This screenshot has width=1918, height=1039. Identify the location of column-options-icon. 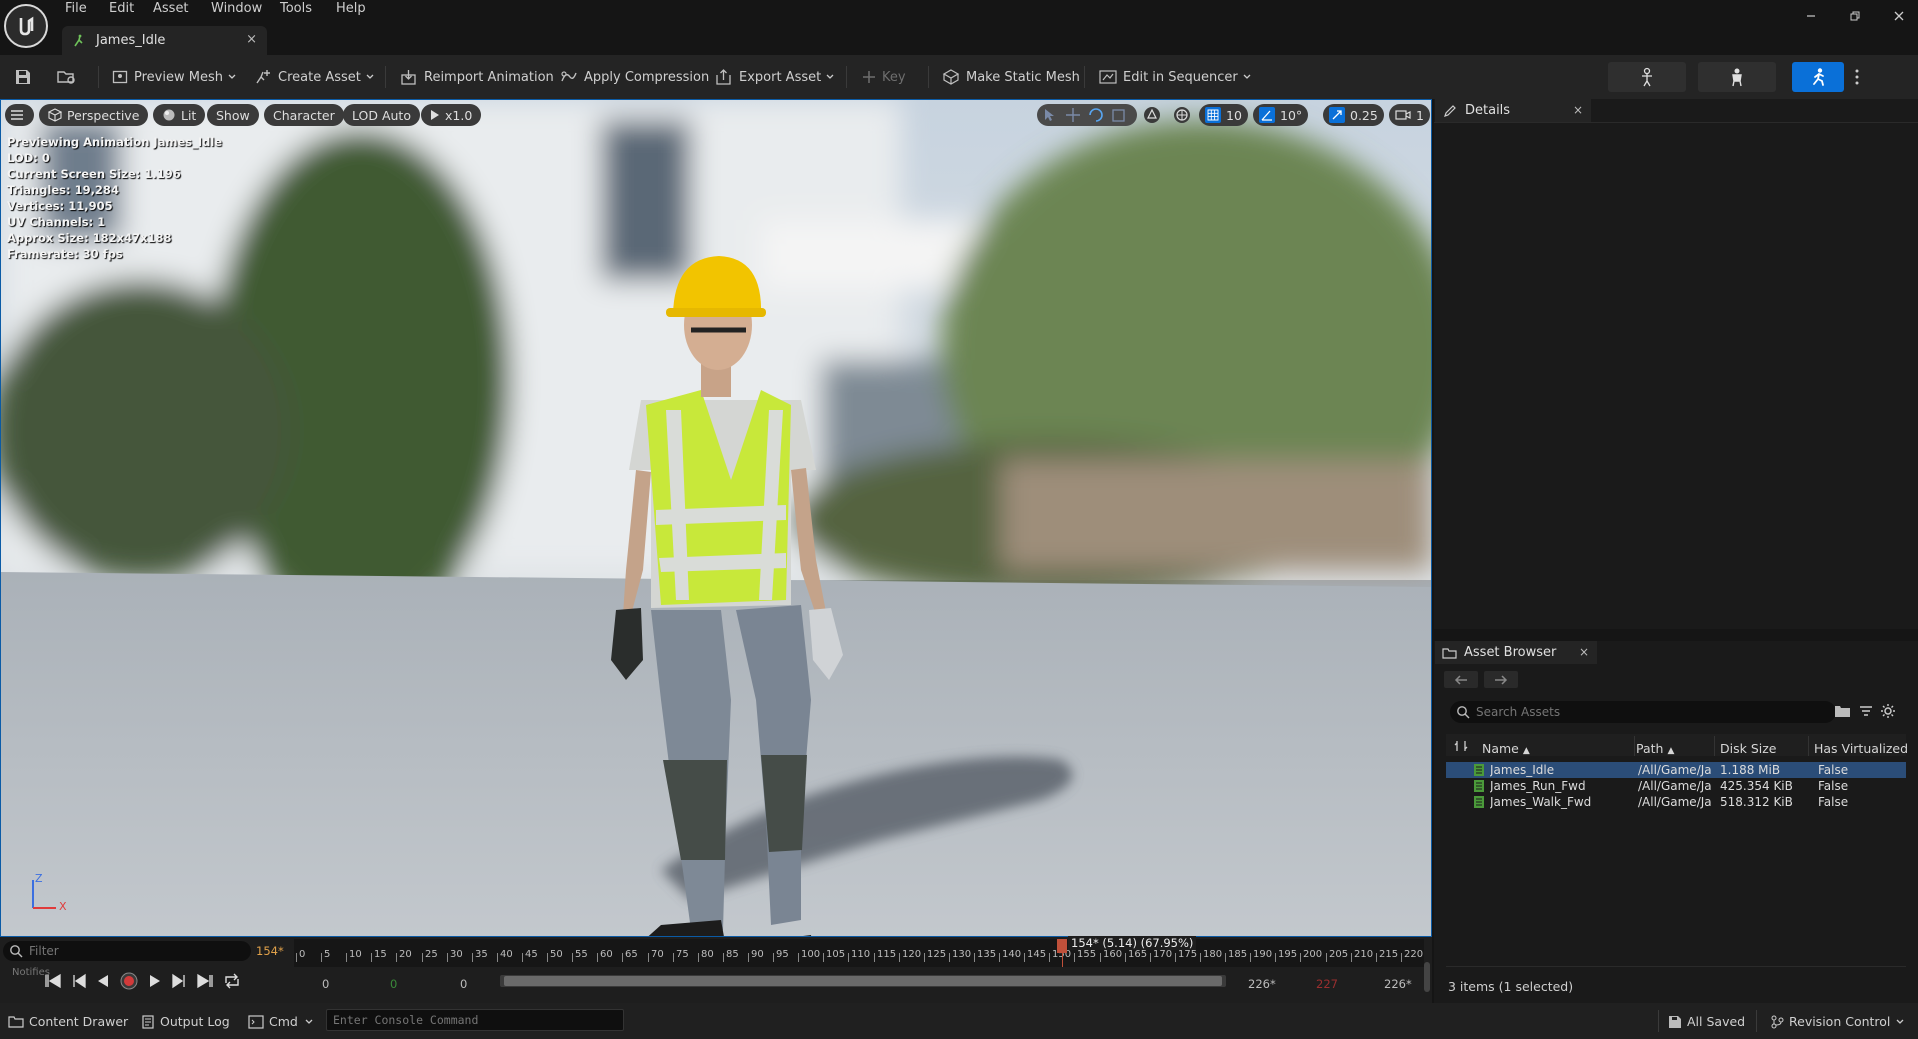
(1461, 746).